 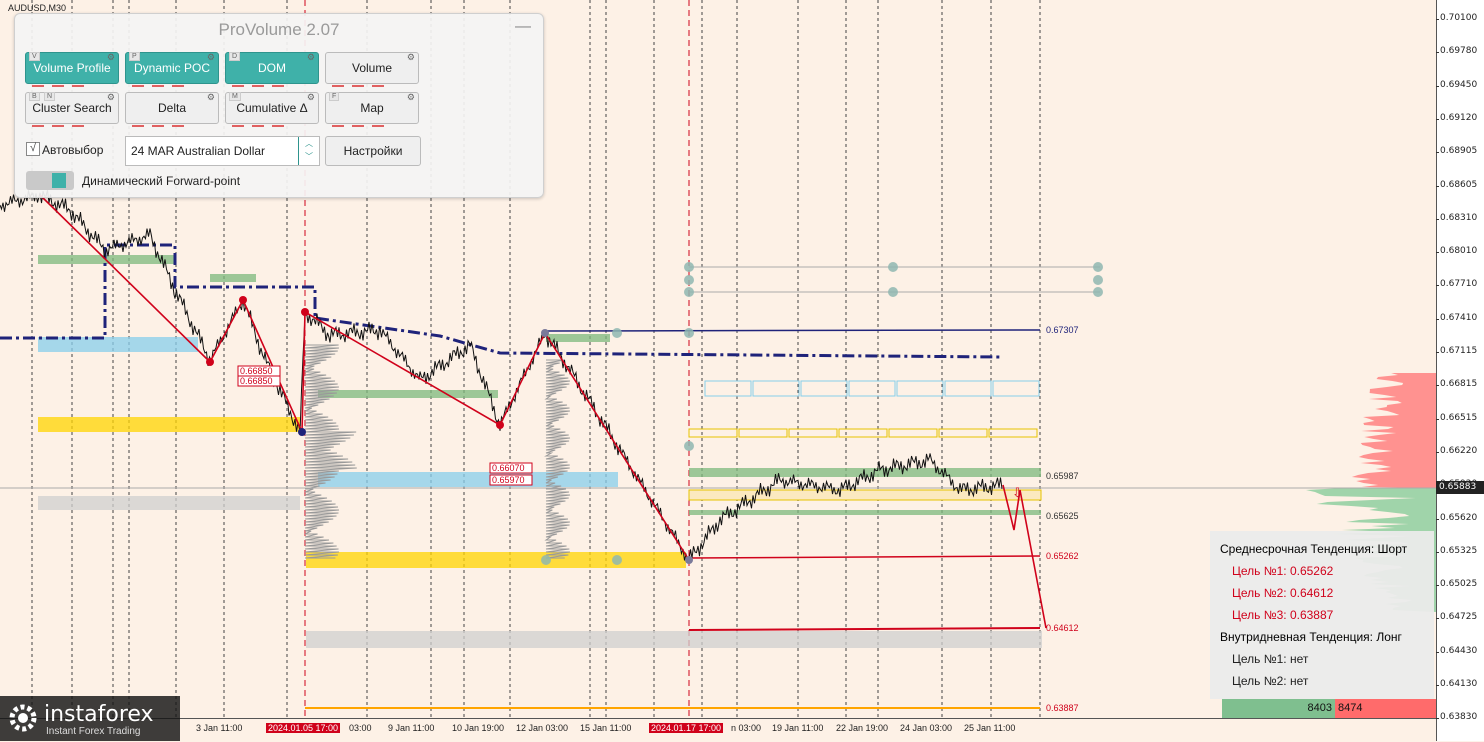 What do you see at coordinates (1458, 85) in the screenshot?
I see `price-tick: 0.69450` at bounding box center [1458, 85].